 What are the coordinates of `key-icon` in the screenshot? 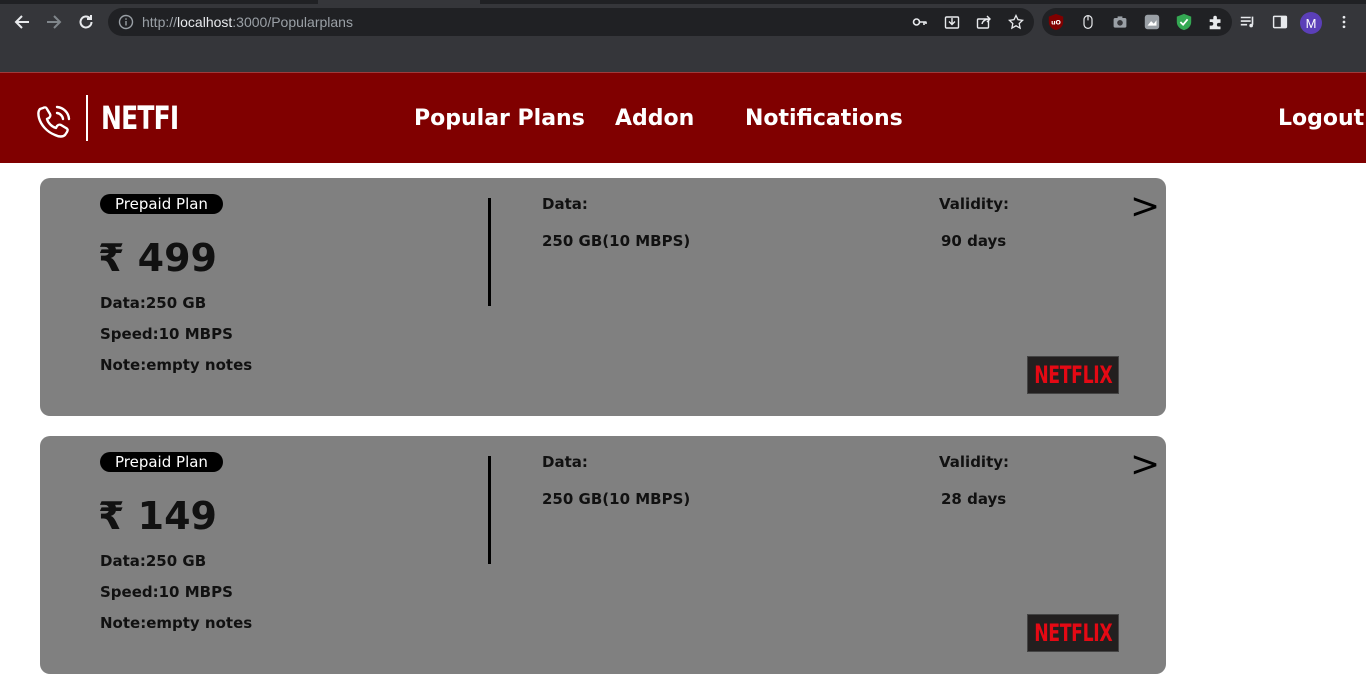 It's located at (920, 22).